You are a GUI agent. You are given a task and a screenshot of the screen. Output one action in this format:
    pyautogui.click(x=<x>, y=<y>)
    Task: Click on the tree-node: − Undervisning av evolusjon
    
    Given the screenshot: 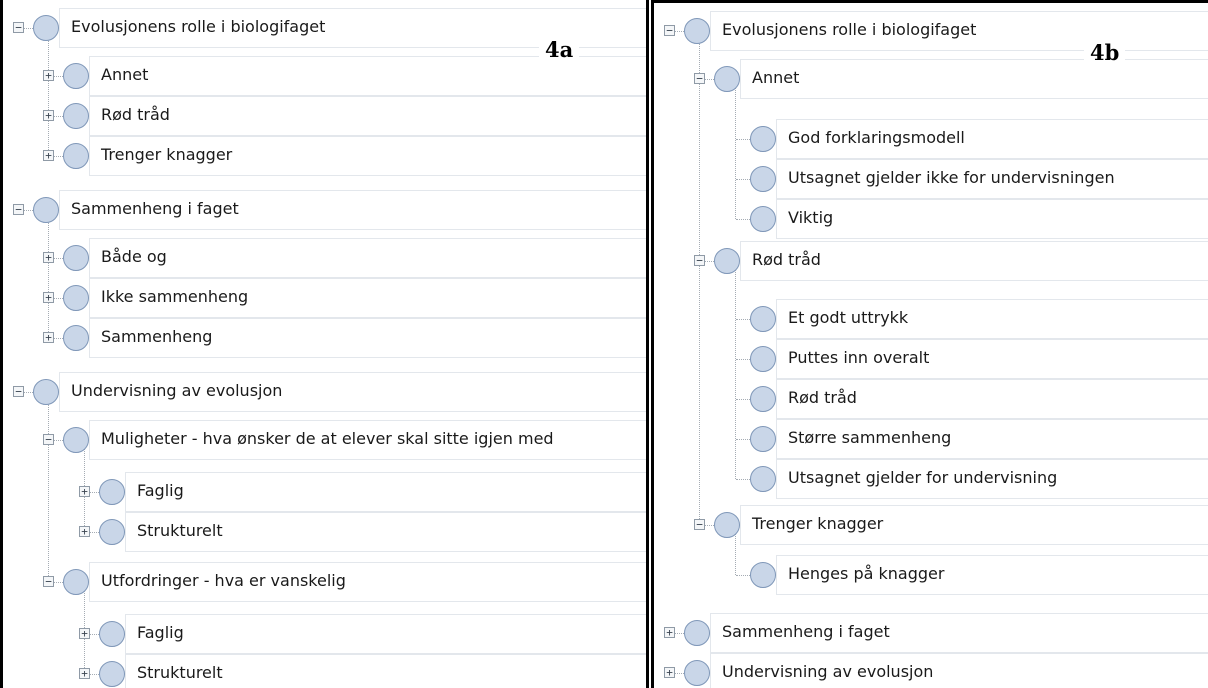 What is the action you would take?
    pyautogui.click(x=324, y=392)
    